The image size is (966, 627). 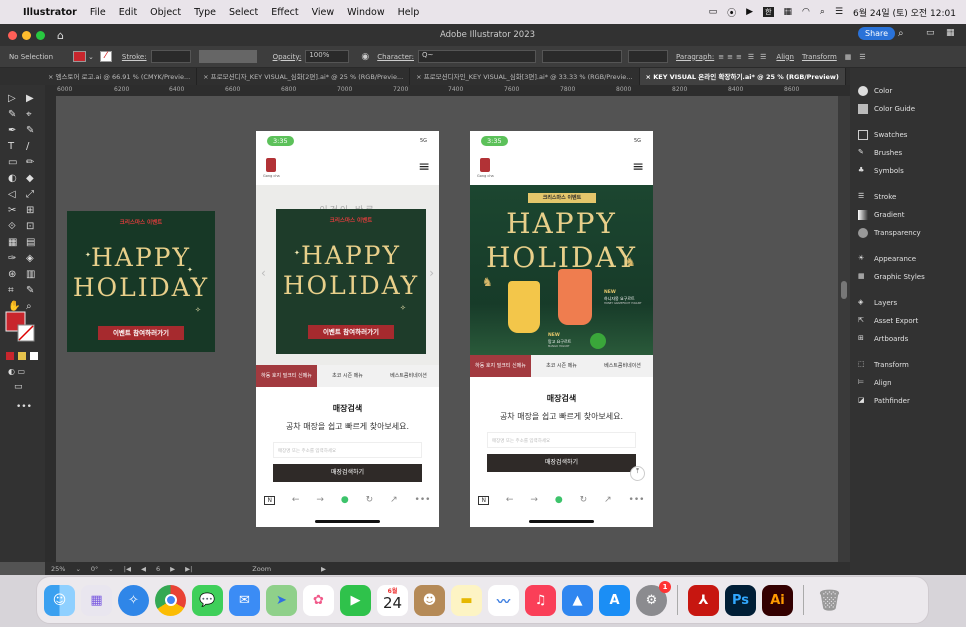 I want to click on music-icon: ♫, so click(x=540, y=600).